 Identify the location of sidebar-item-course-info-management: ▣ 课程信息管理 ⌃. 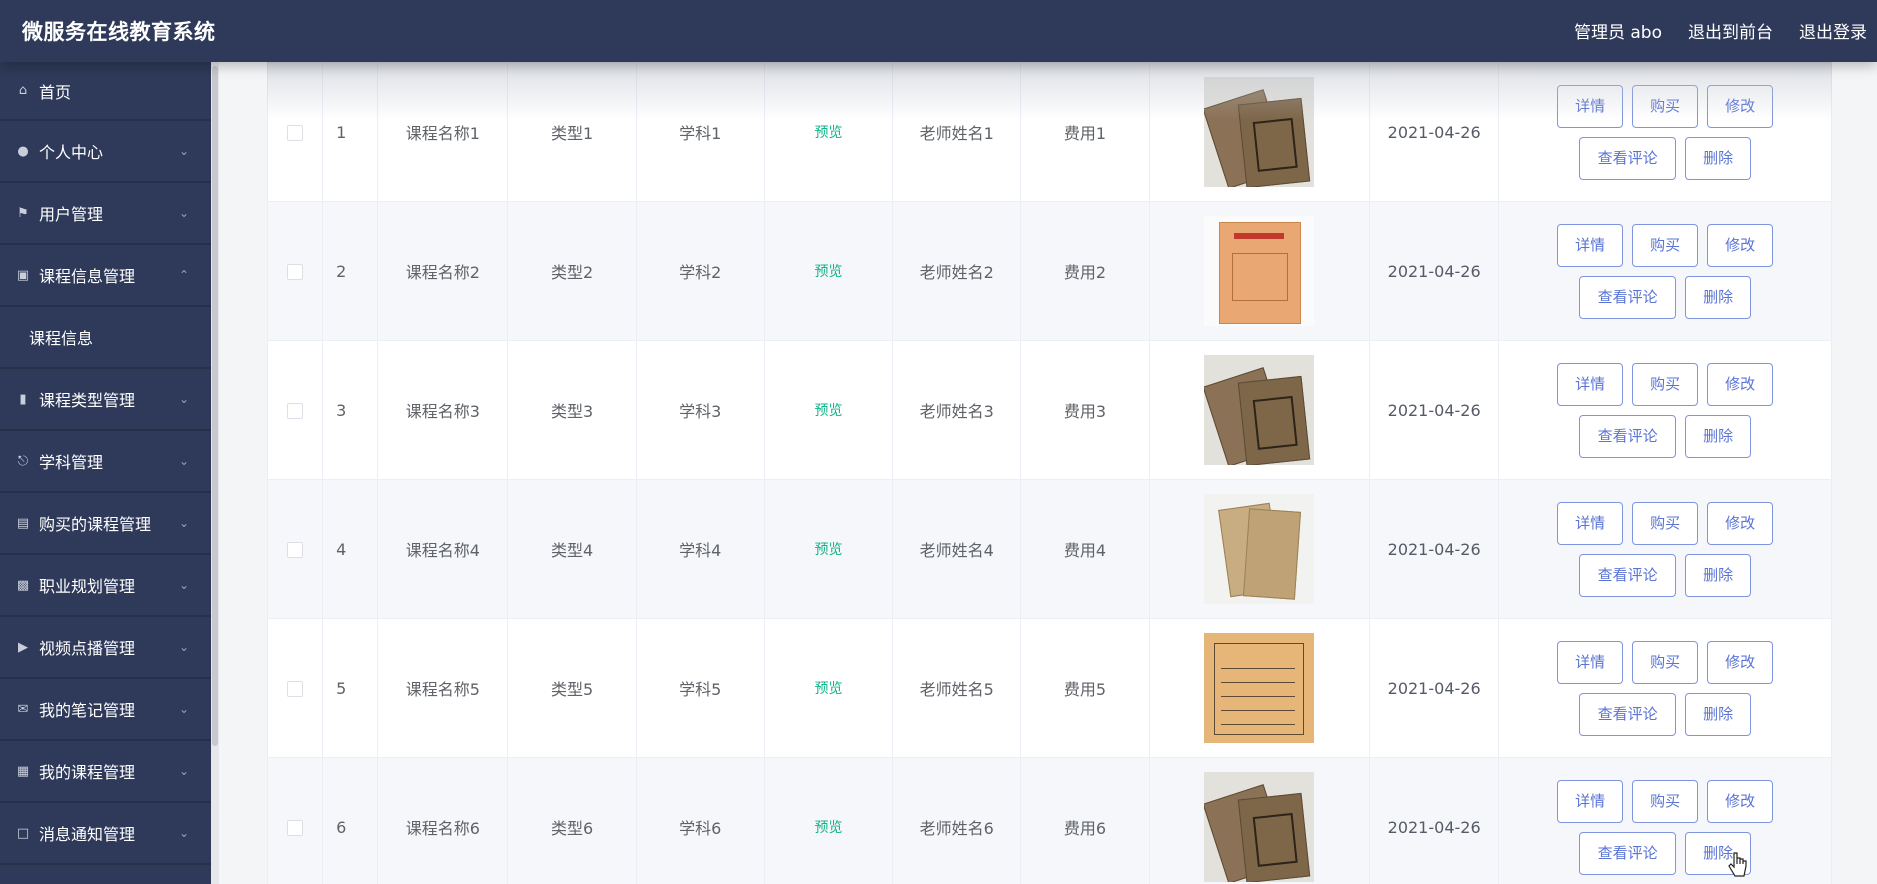
(105, 276).